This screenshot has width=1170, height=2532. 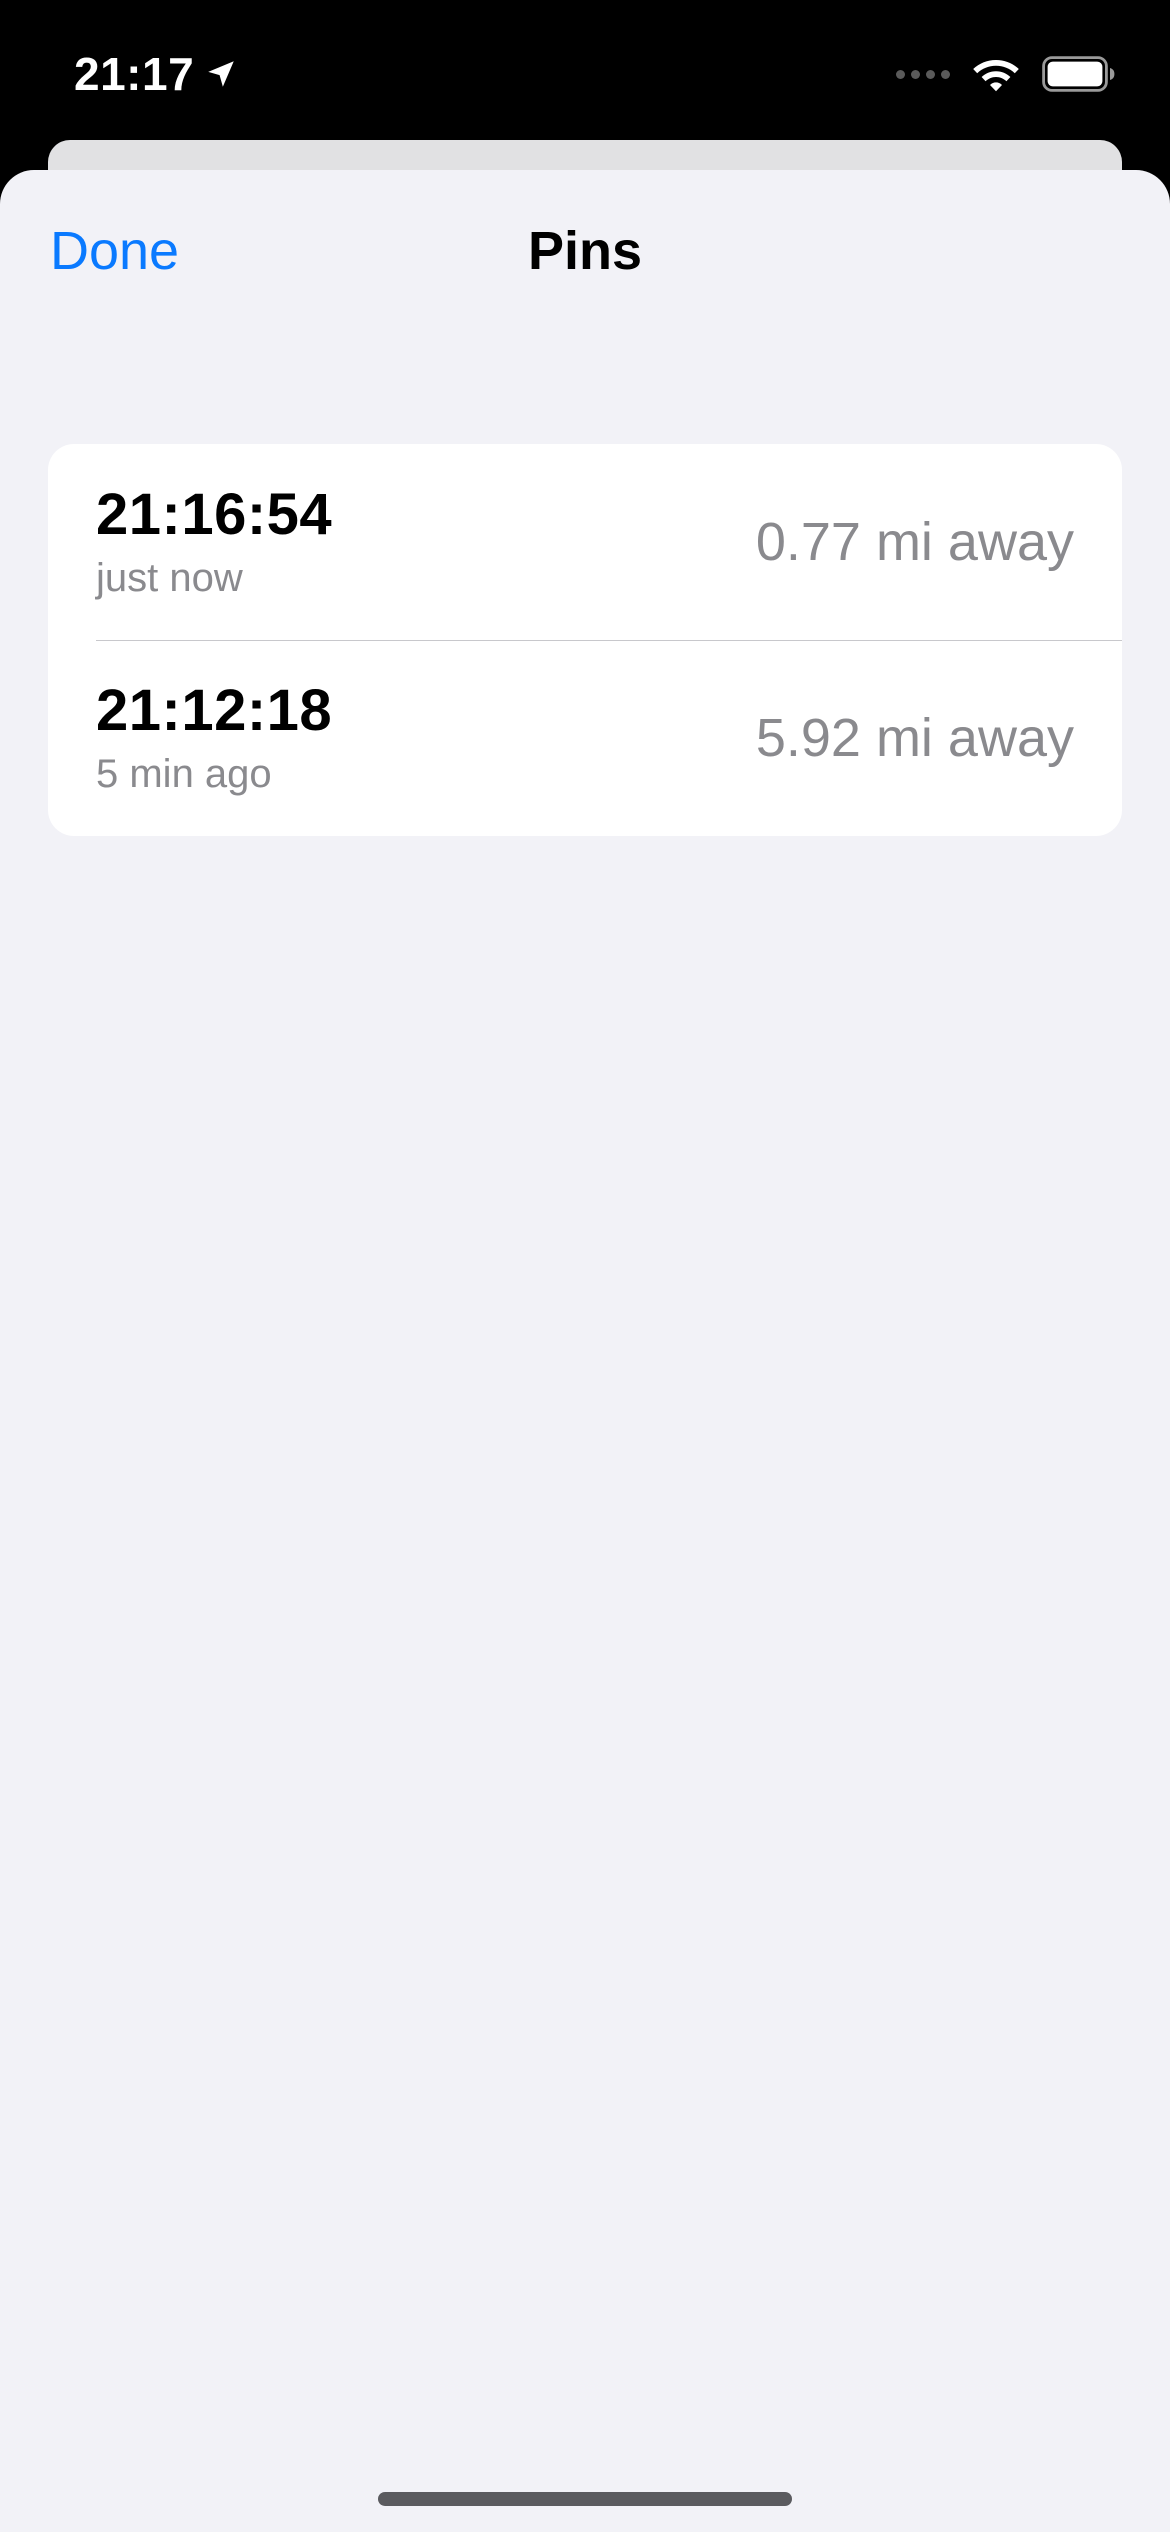 What do you see at coordinates (585, 738) in the screenshot?
I see `pin-row: 21:12:18 5 min ago 5.92 mi away` at bounding box center [585, 738].